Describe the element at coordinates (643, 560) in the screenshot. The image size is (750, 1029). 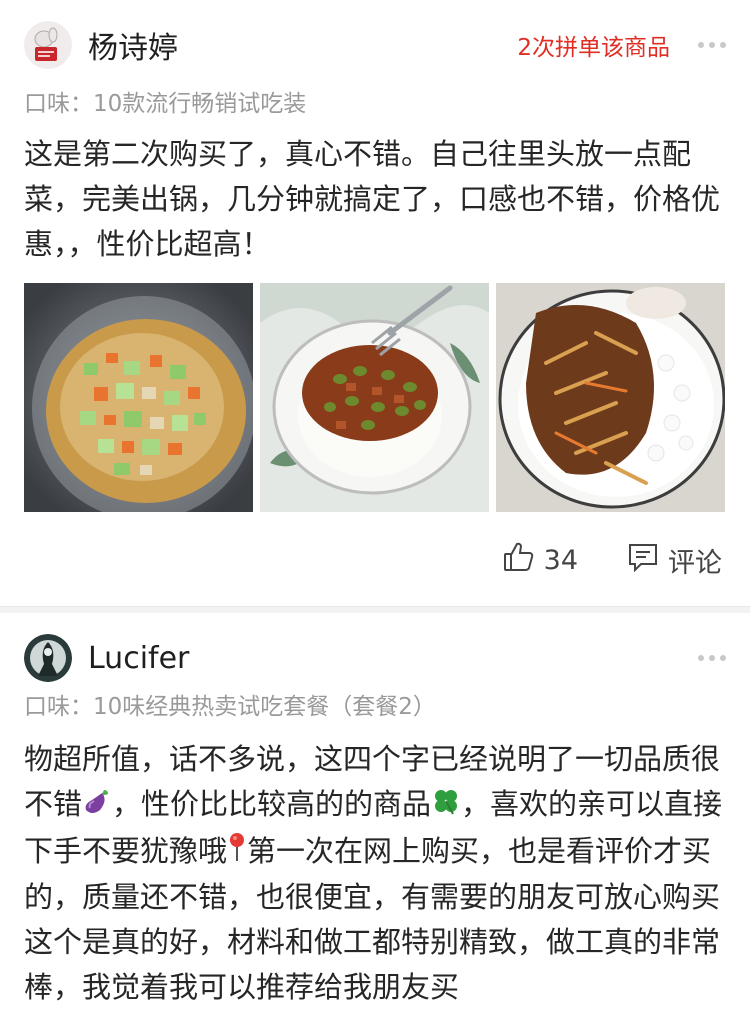
I see `comment-icon` at that location.